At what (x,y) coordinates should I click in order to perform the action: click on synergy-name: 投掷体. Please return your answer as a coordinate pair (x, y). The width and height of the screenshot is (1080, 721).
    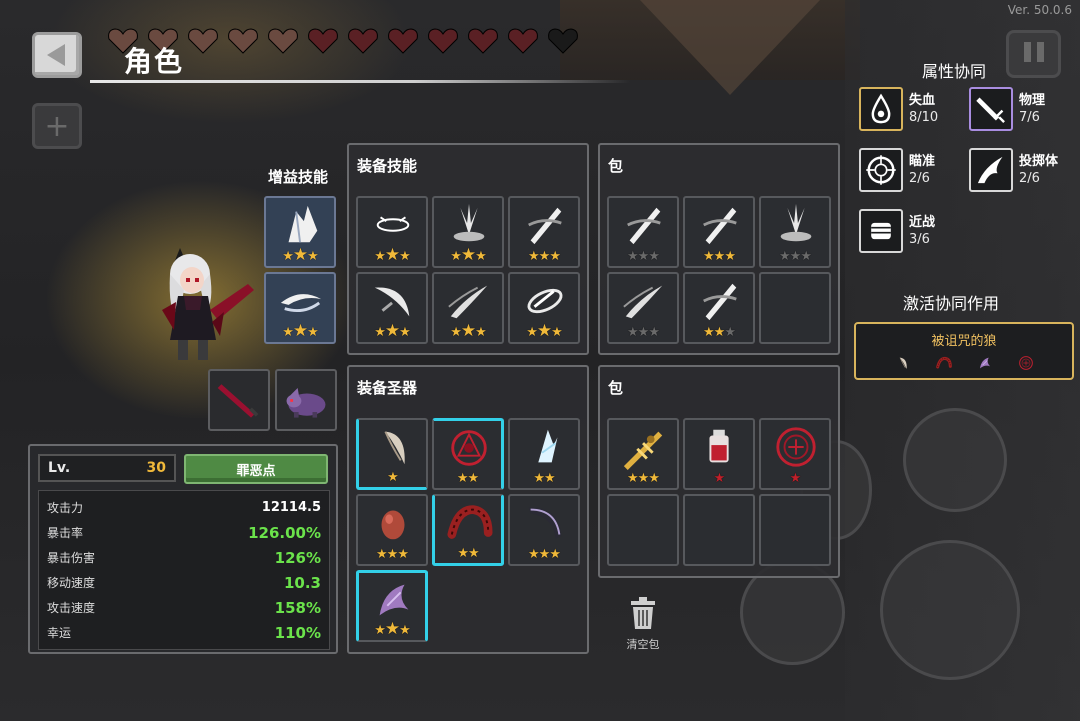
    Looking at the image, I should click on (1039, 161).